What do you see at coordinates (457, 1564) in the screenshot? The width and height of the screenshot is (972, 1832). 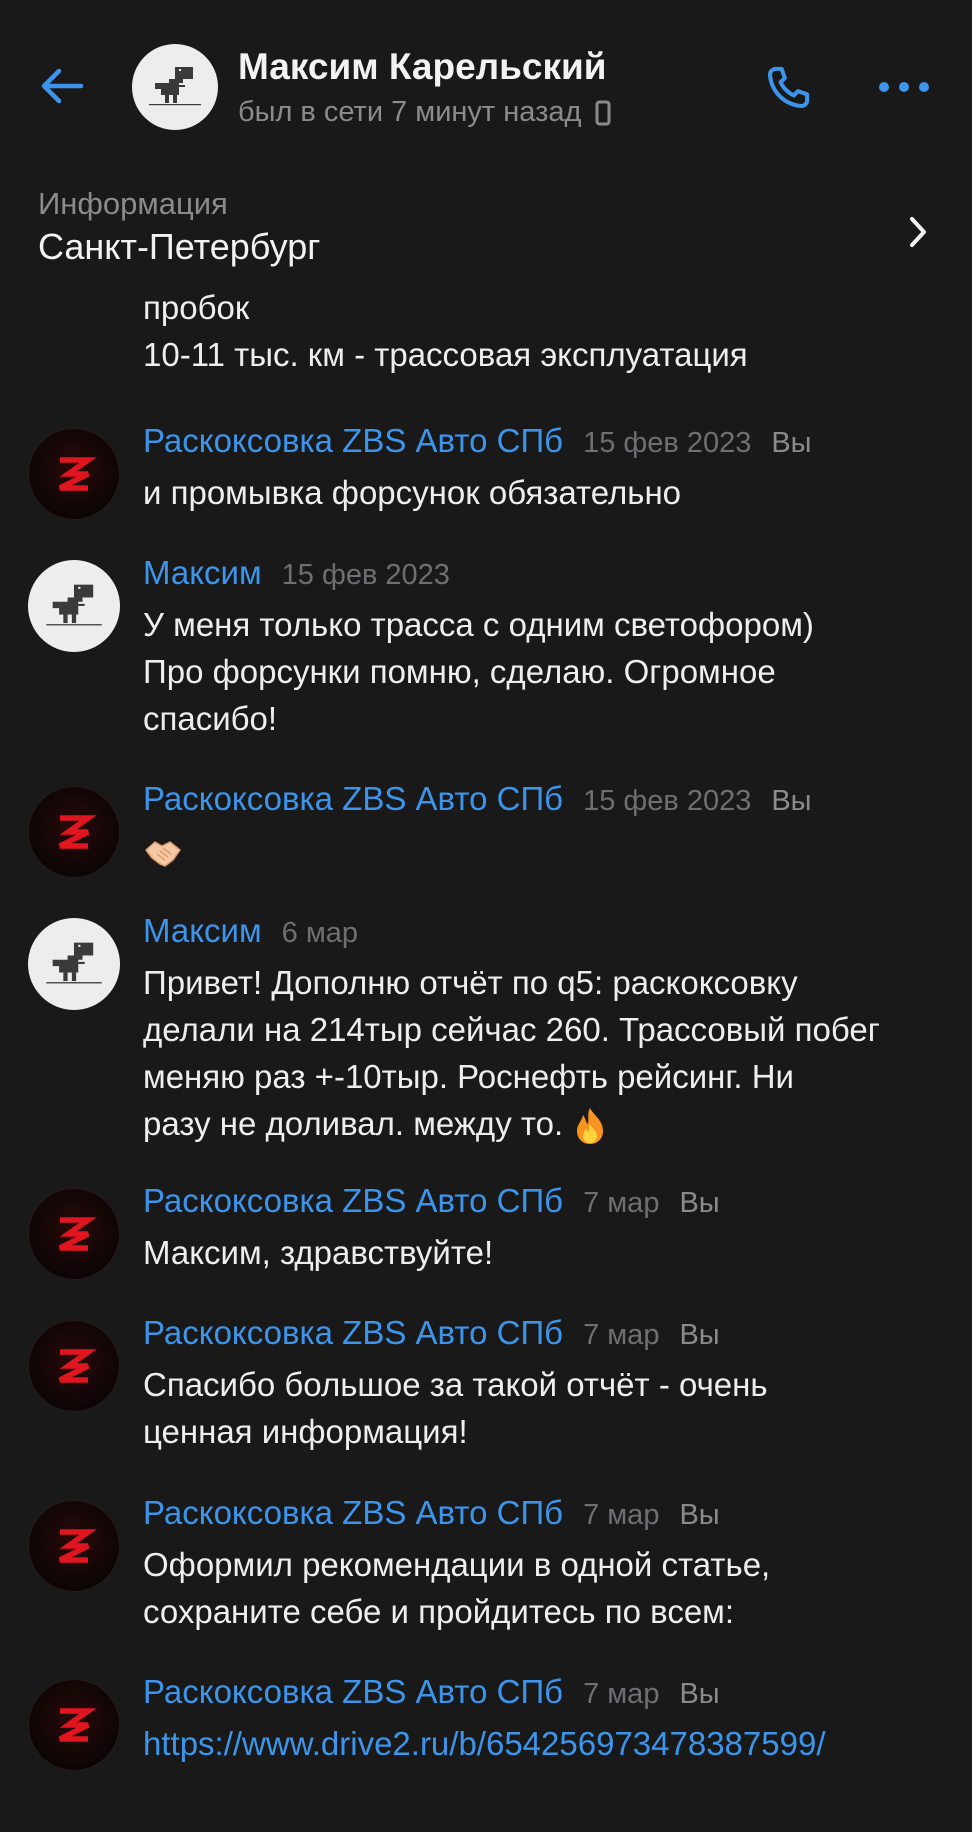 I see `message-line: Оформил рекомендации в одной статье,` at bounding box center [457, 1564].